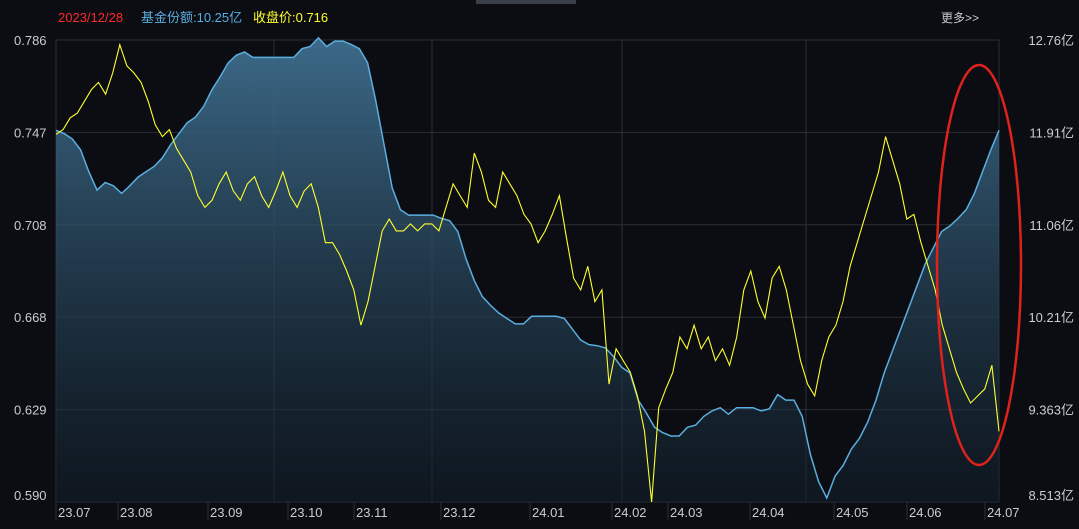 The image size is (1079, 529). What do you see at coordinates (30, 495) in the screenshot?
I see `y-left-tick-label: 0.590` at bounding box center [30, 495].